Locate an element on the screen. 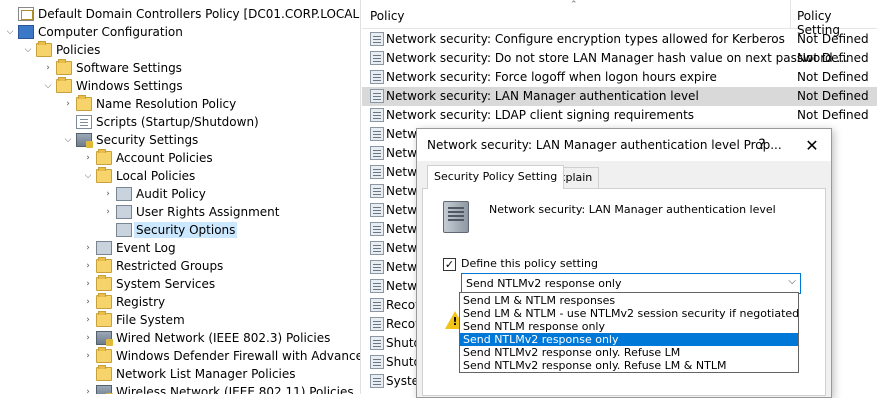 This screenshot has width=877, height=398. dropdown-option: Send NTLMv2 response only. Refuse LM is located at coordinates (629, 352).